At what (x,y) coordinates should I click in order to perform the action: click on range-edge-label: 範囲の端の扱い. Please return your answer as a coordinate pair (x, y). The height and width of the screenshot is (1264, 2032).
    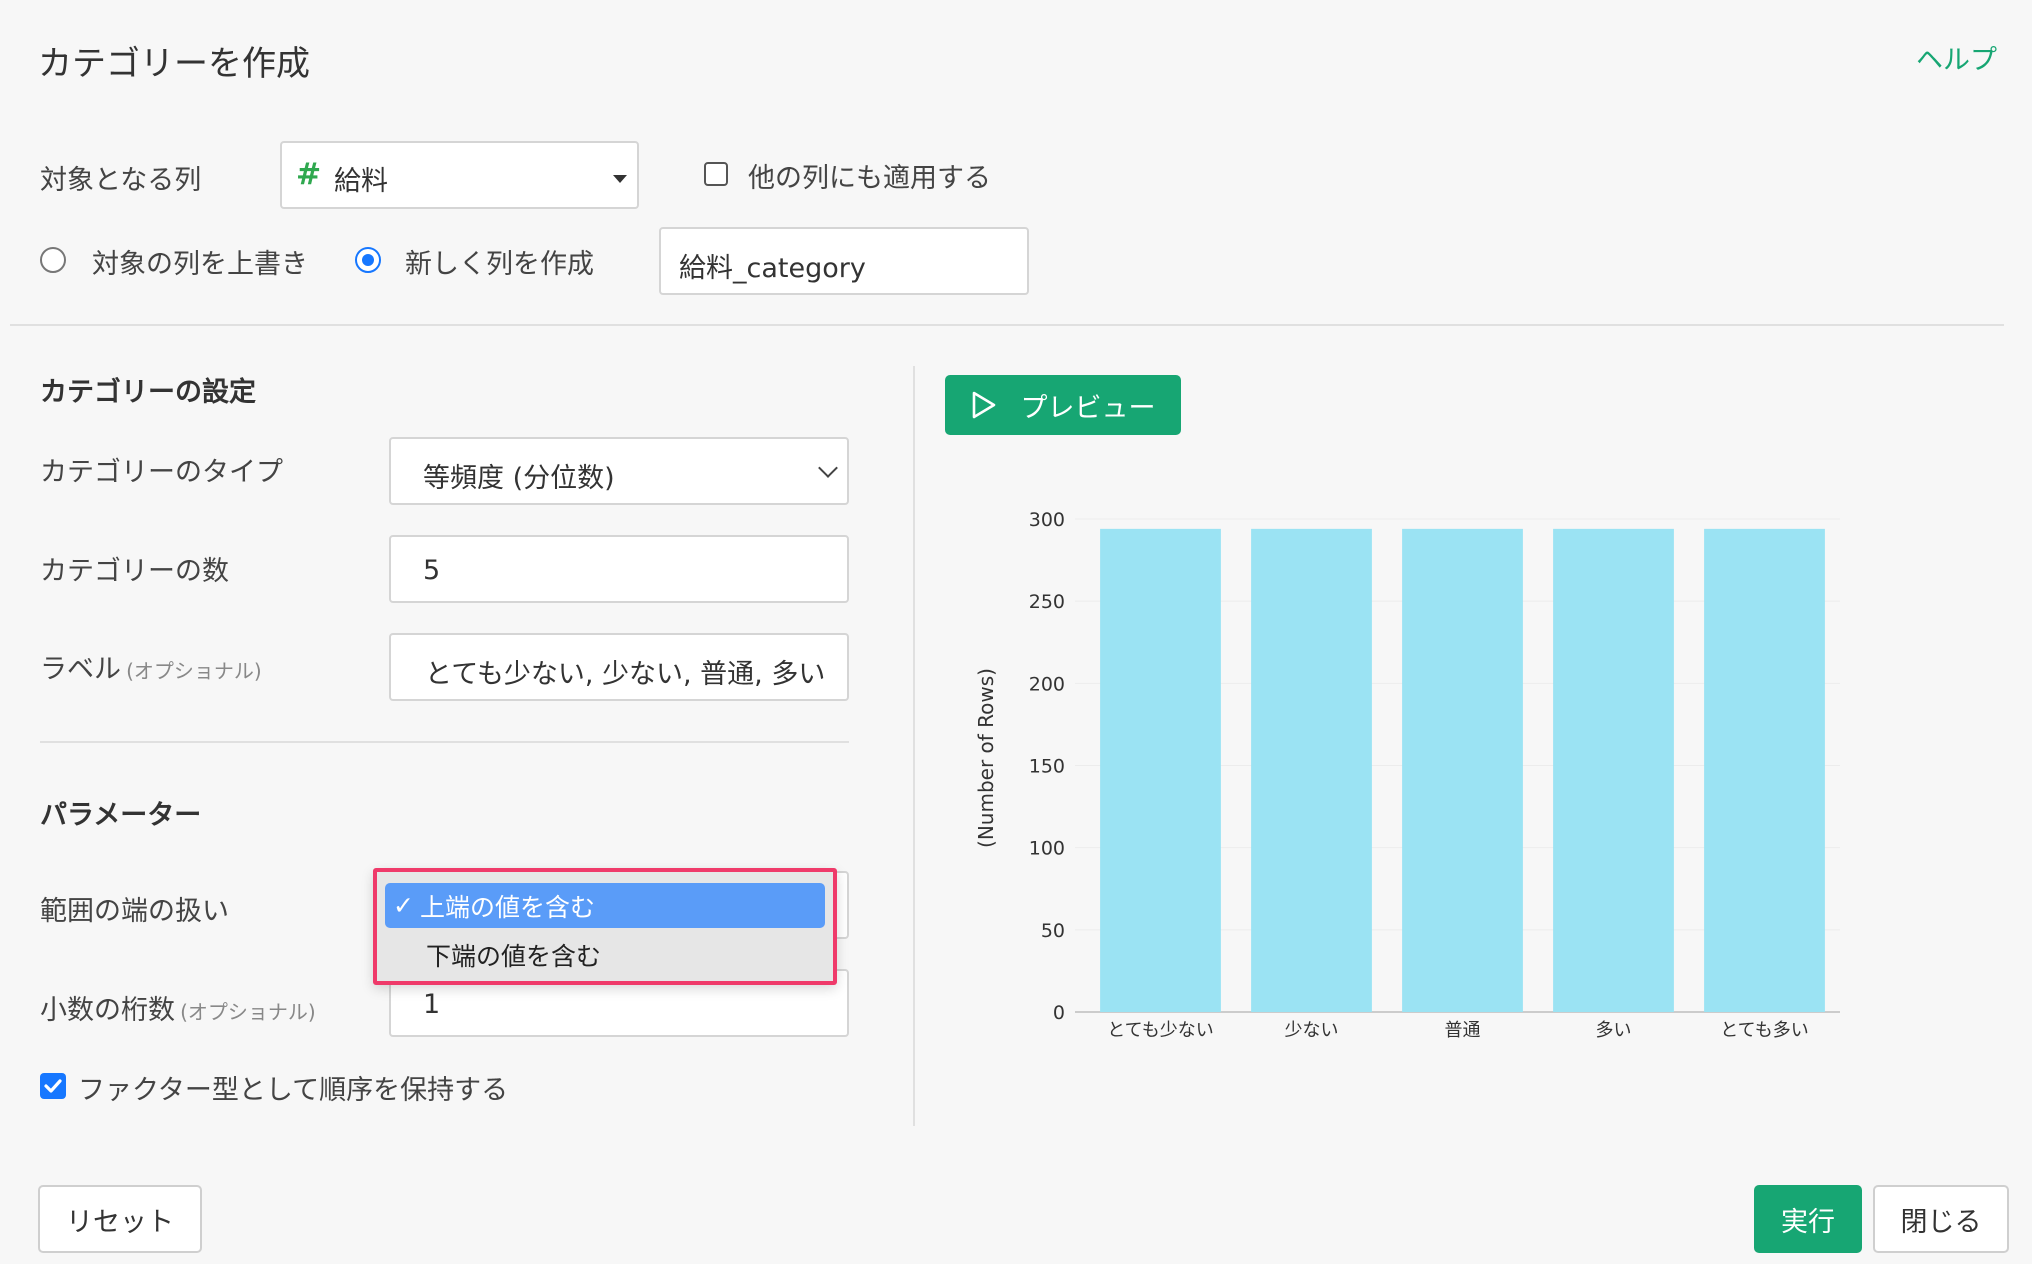
    Looking at the image, I should click on (134, 911).